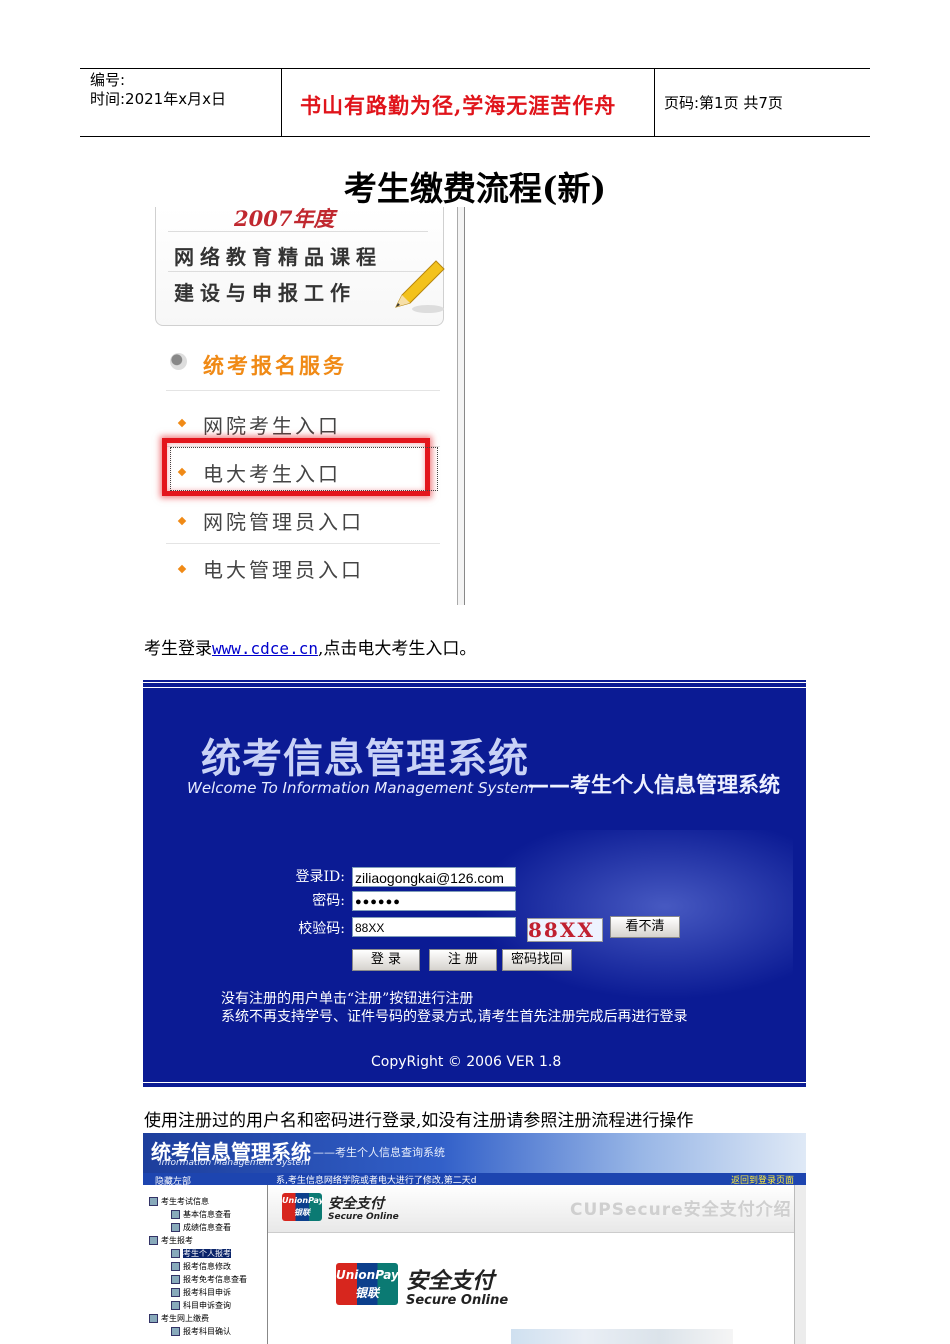  Describe the element at coordinates (466, 1062) in the screenshot. I see `copyright-text: CopyRight © 2006 VER 1.8` at that location.